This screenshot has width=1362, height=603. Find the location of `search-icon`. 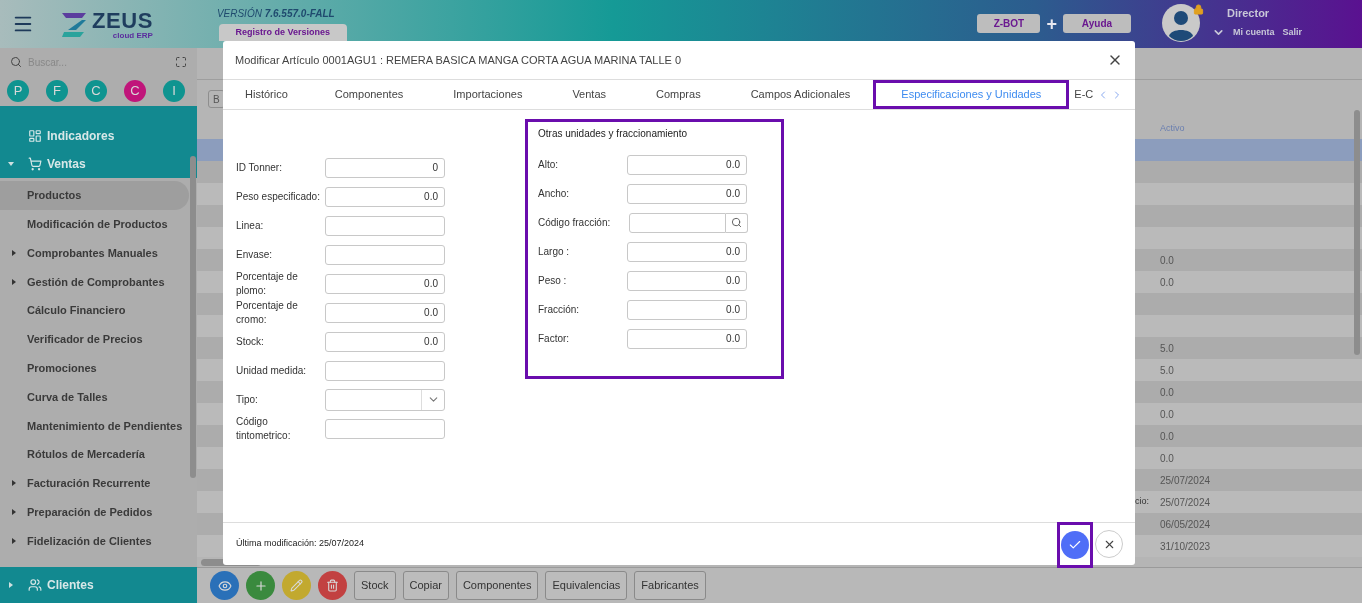

search-icon is located at coordinates (736, 222).